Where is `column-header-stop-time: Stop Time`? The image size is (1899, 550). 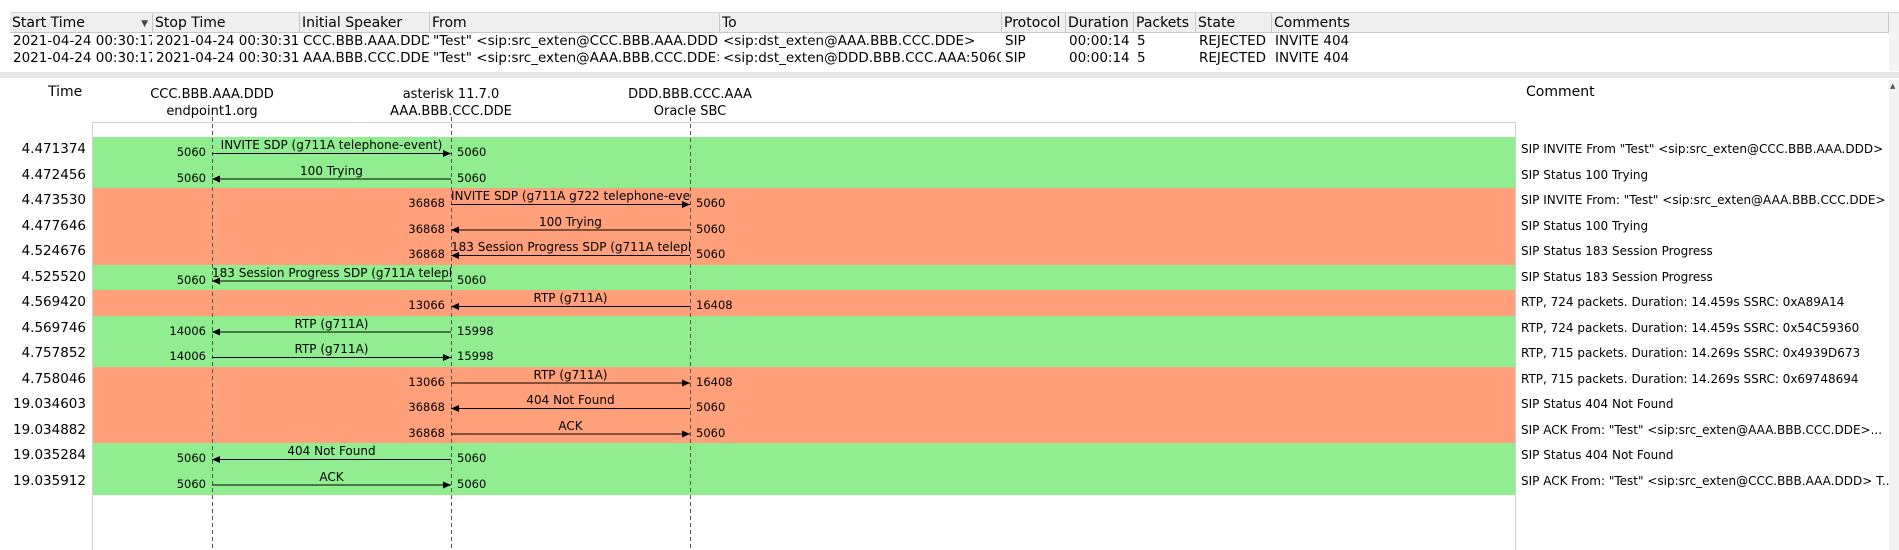 column-header-stop-time: Stop Time is located at coordinates (226, 23).